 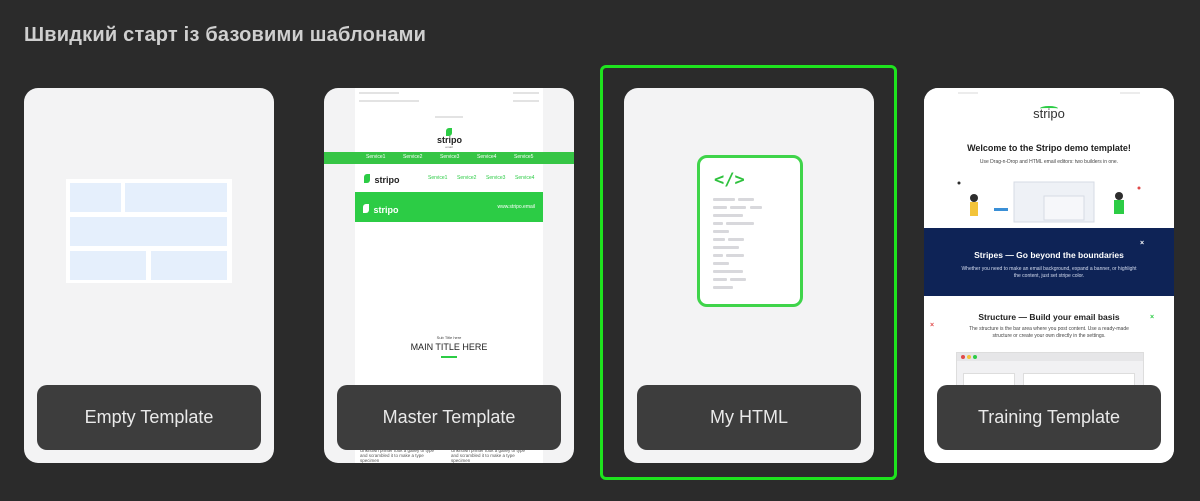 What do you see at coordinates (449, 138) in the screenshot?
I see `master-logo: stripo email` at bounding box center [449, 138].